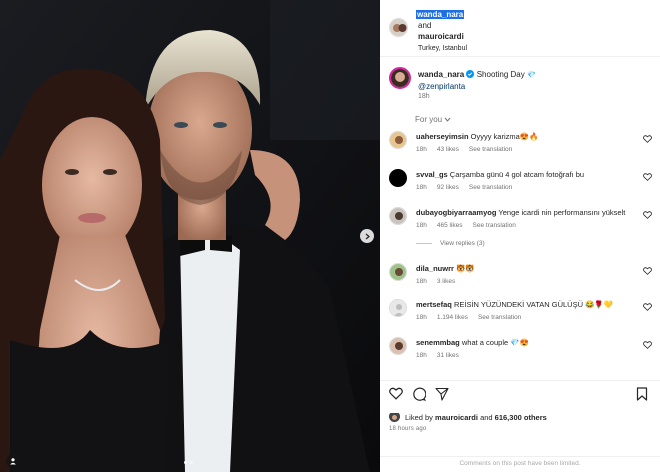 This screenshot has height=472, width=660. What do you see at coordinates (471, 225) in the screenshot?
I see `comment-meta: 18h 465 likes See translation` at bounding box center [471, 225].